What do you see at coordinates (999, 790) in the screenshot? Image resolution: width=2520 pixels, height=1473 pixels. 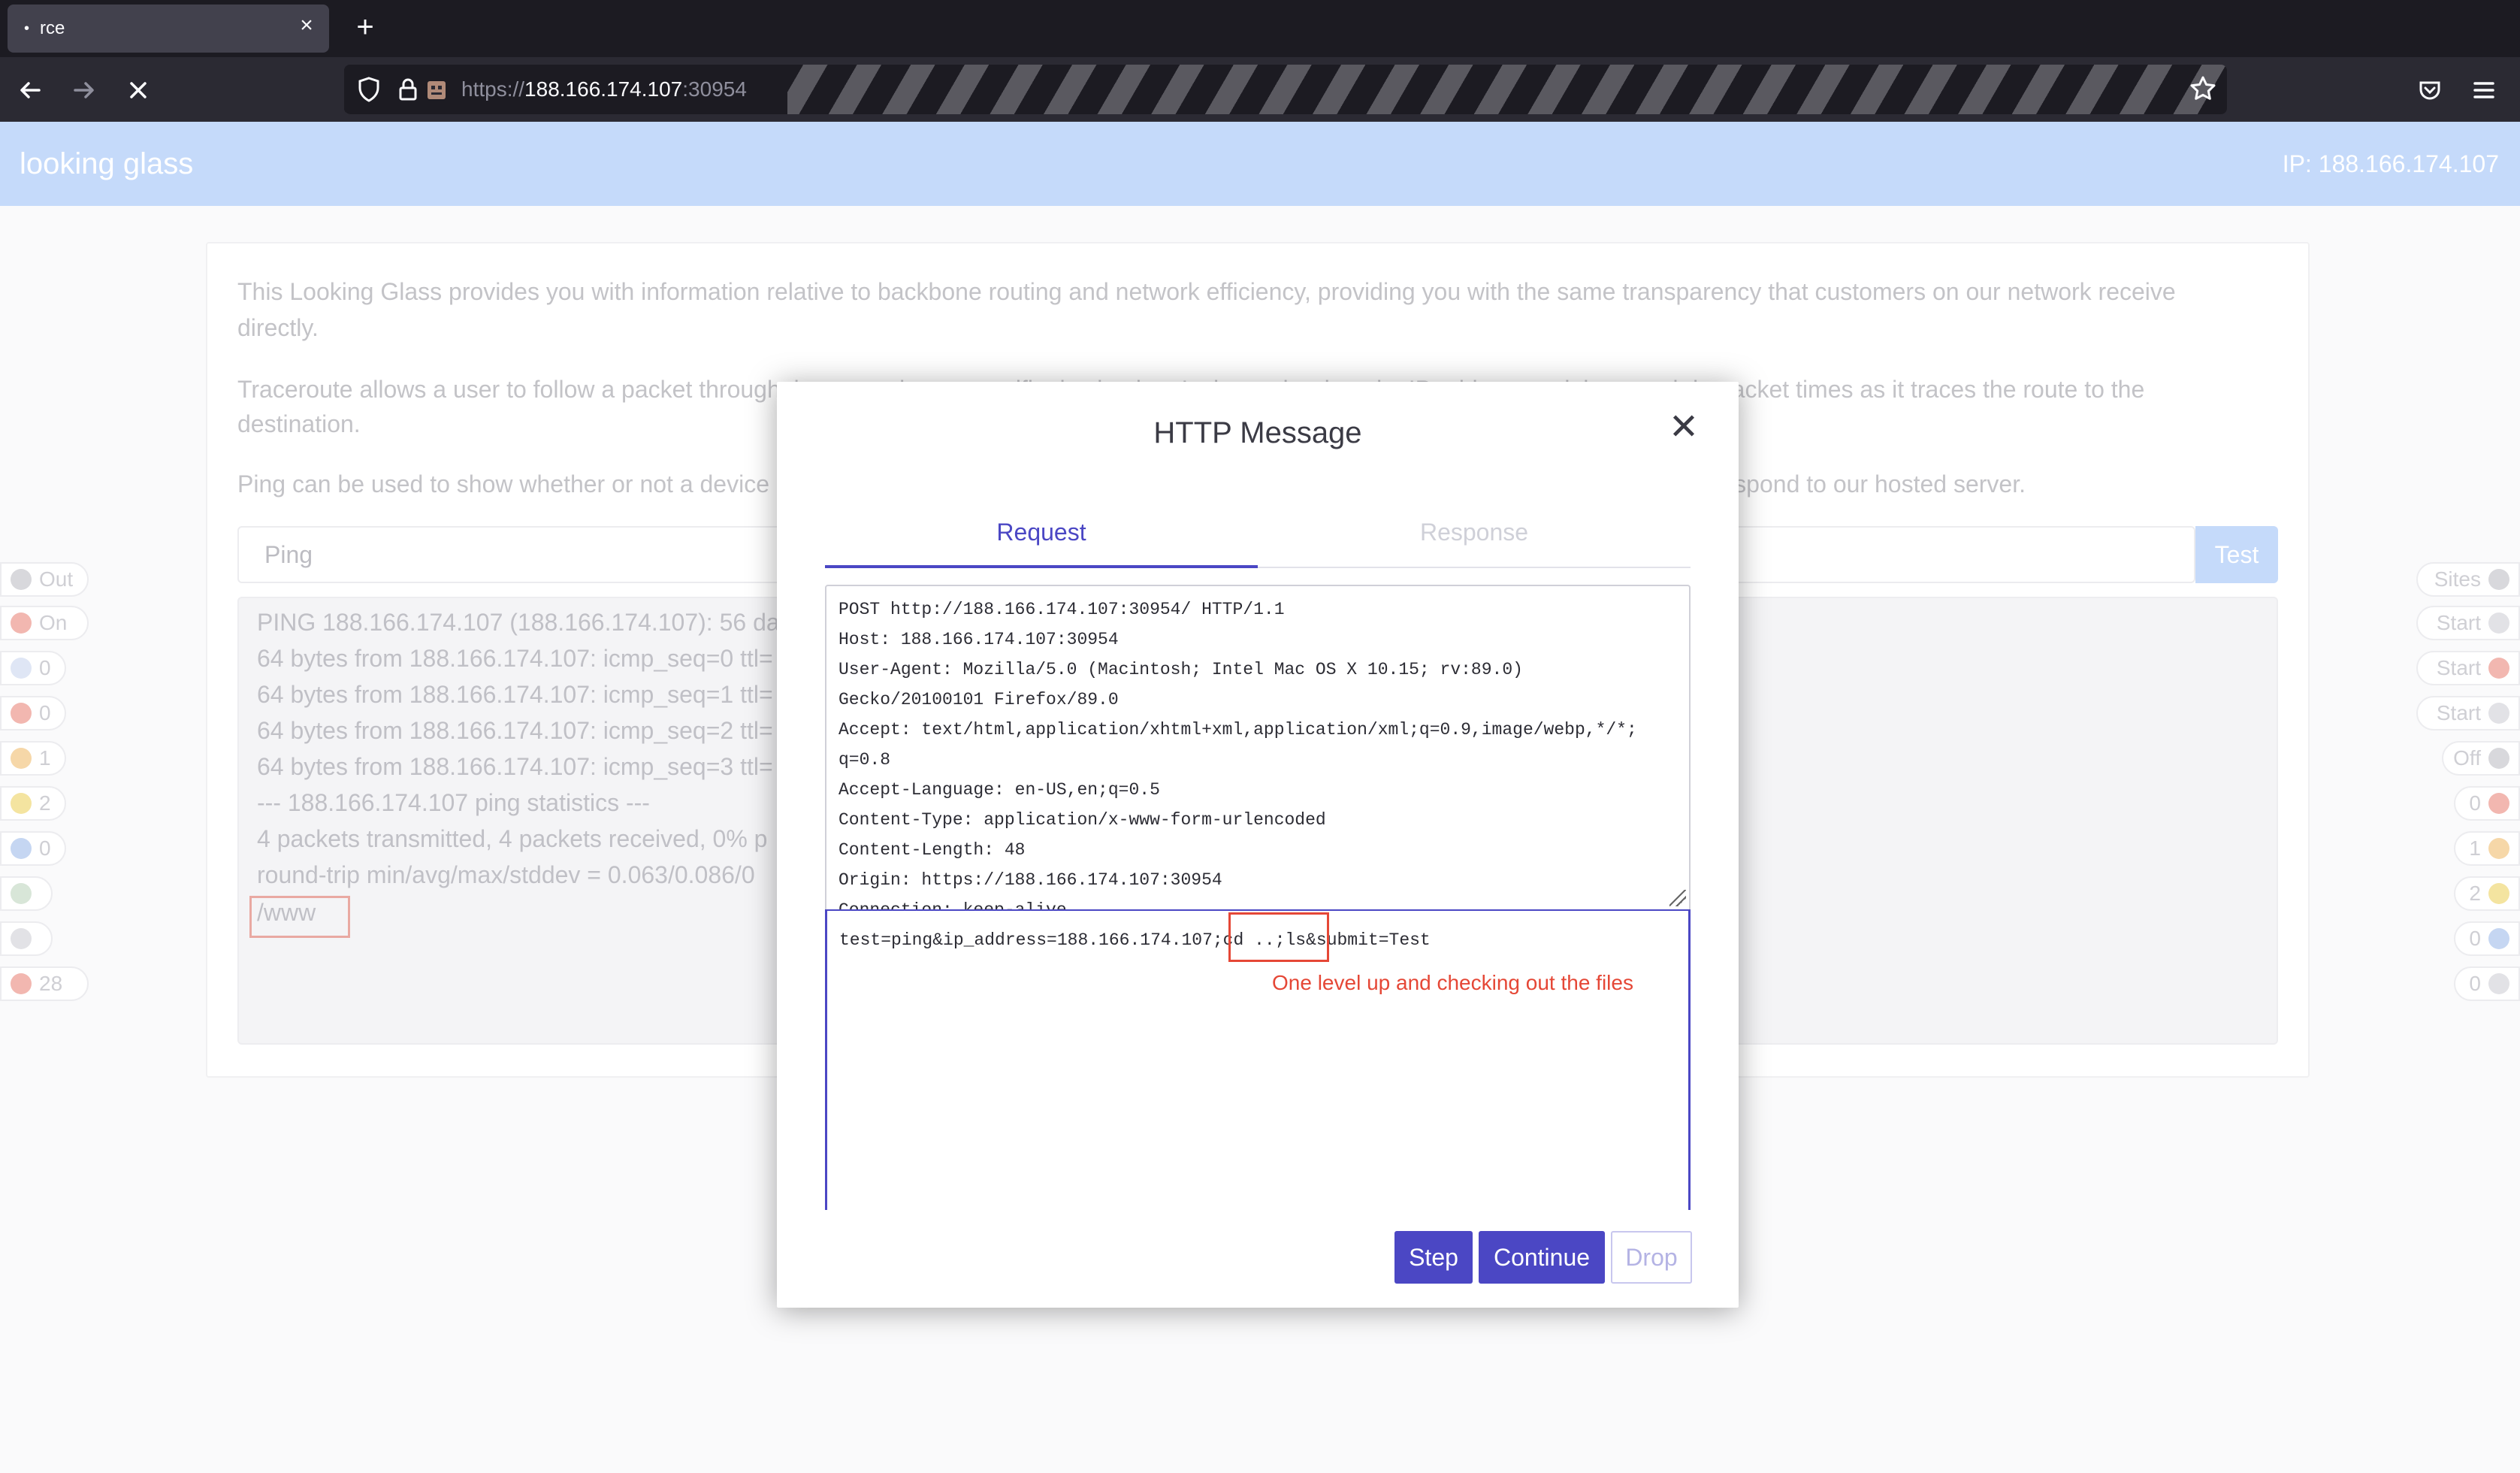 I see `header-line: Accept-Language: en-US,en;q=0.5` at bounding box center [999, 790].